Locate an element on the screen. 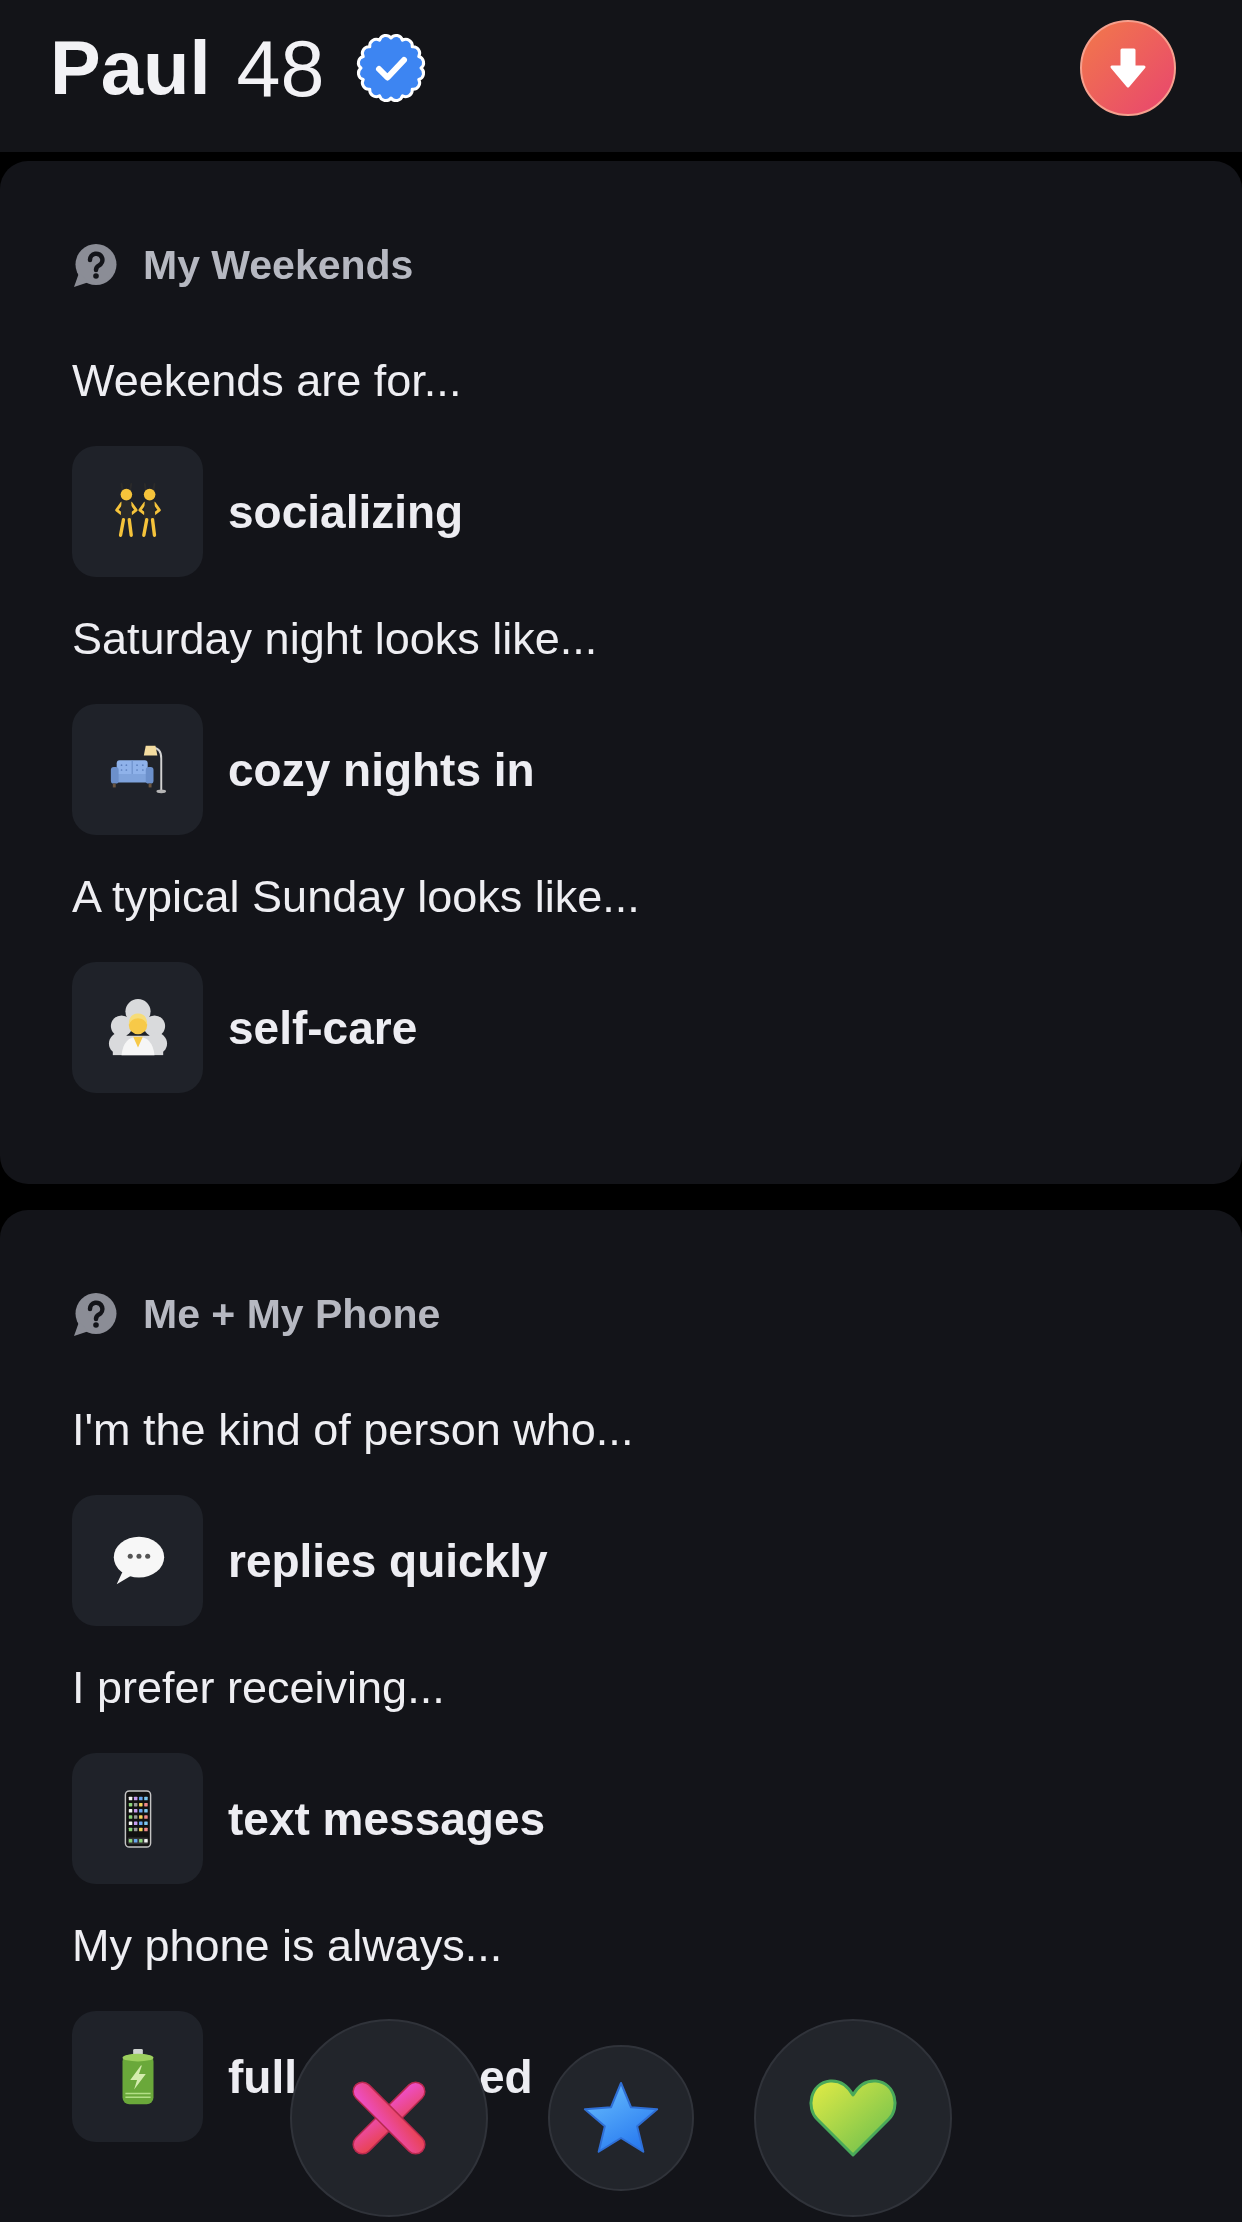 The image size is (1242, 2222). section-title: Me + My Phone is located at coordinates (292, 1314).